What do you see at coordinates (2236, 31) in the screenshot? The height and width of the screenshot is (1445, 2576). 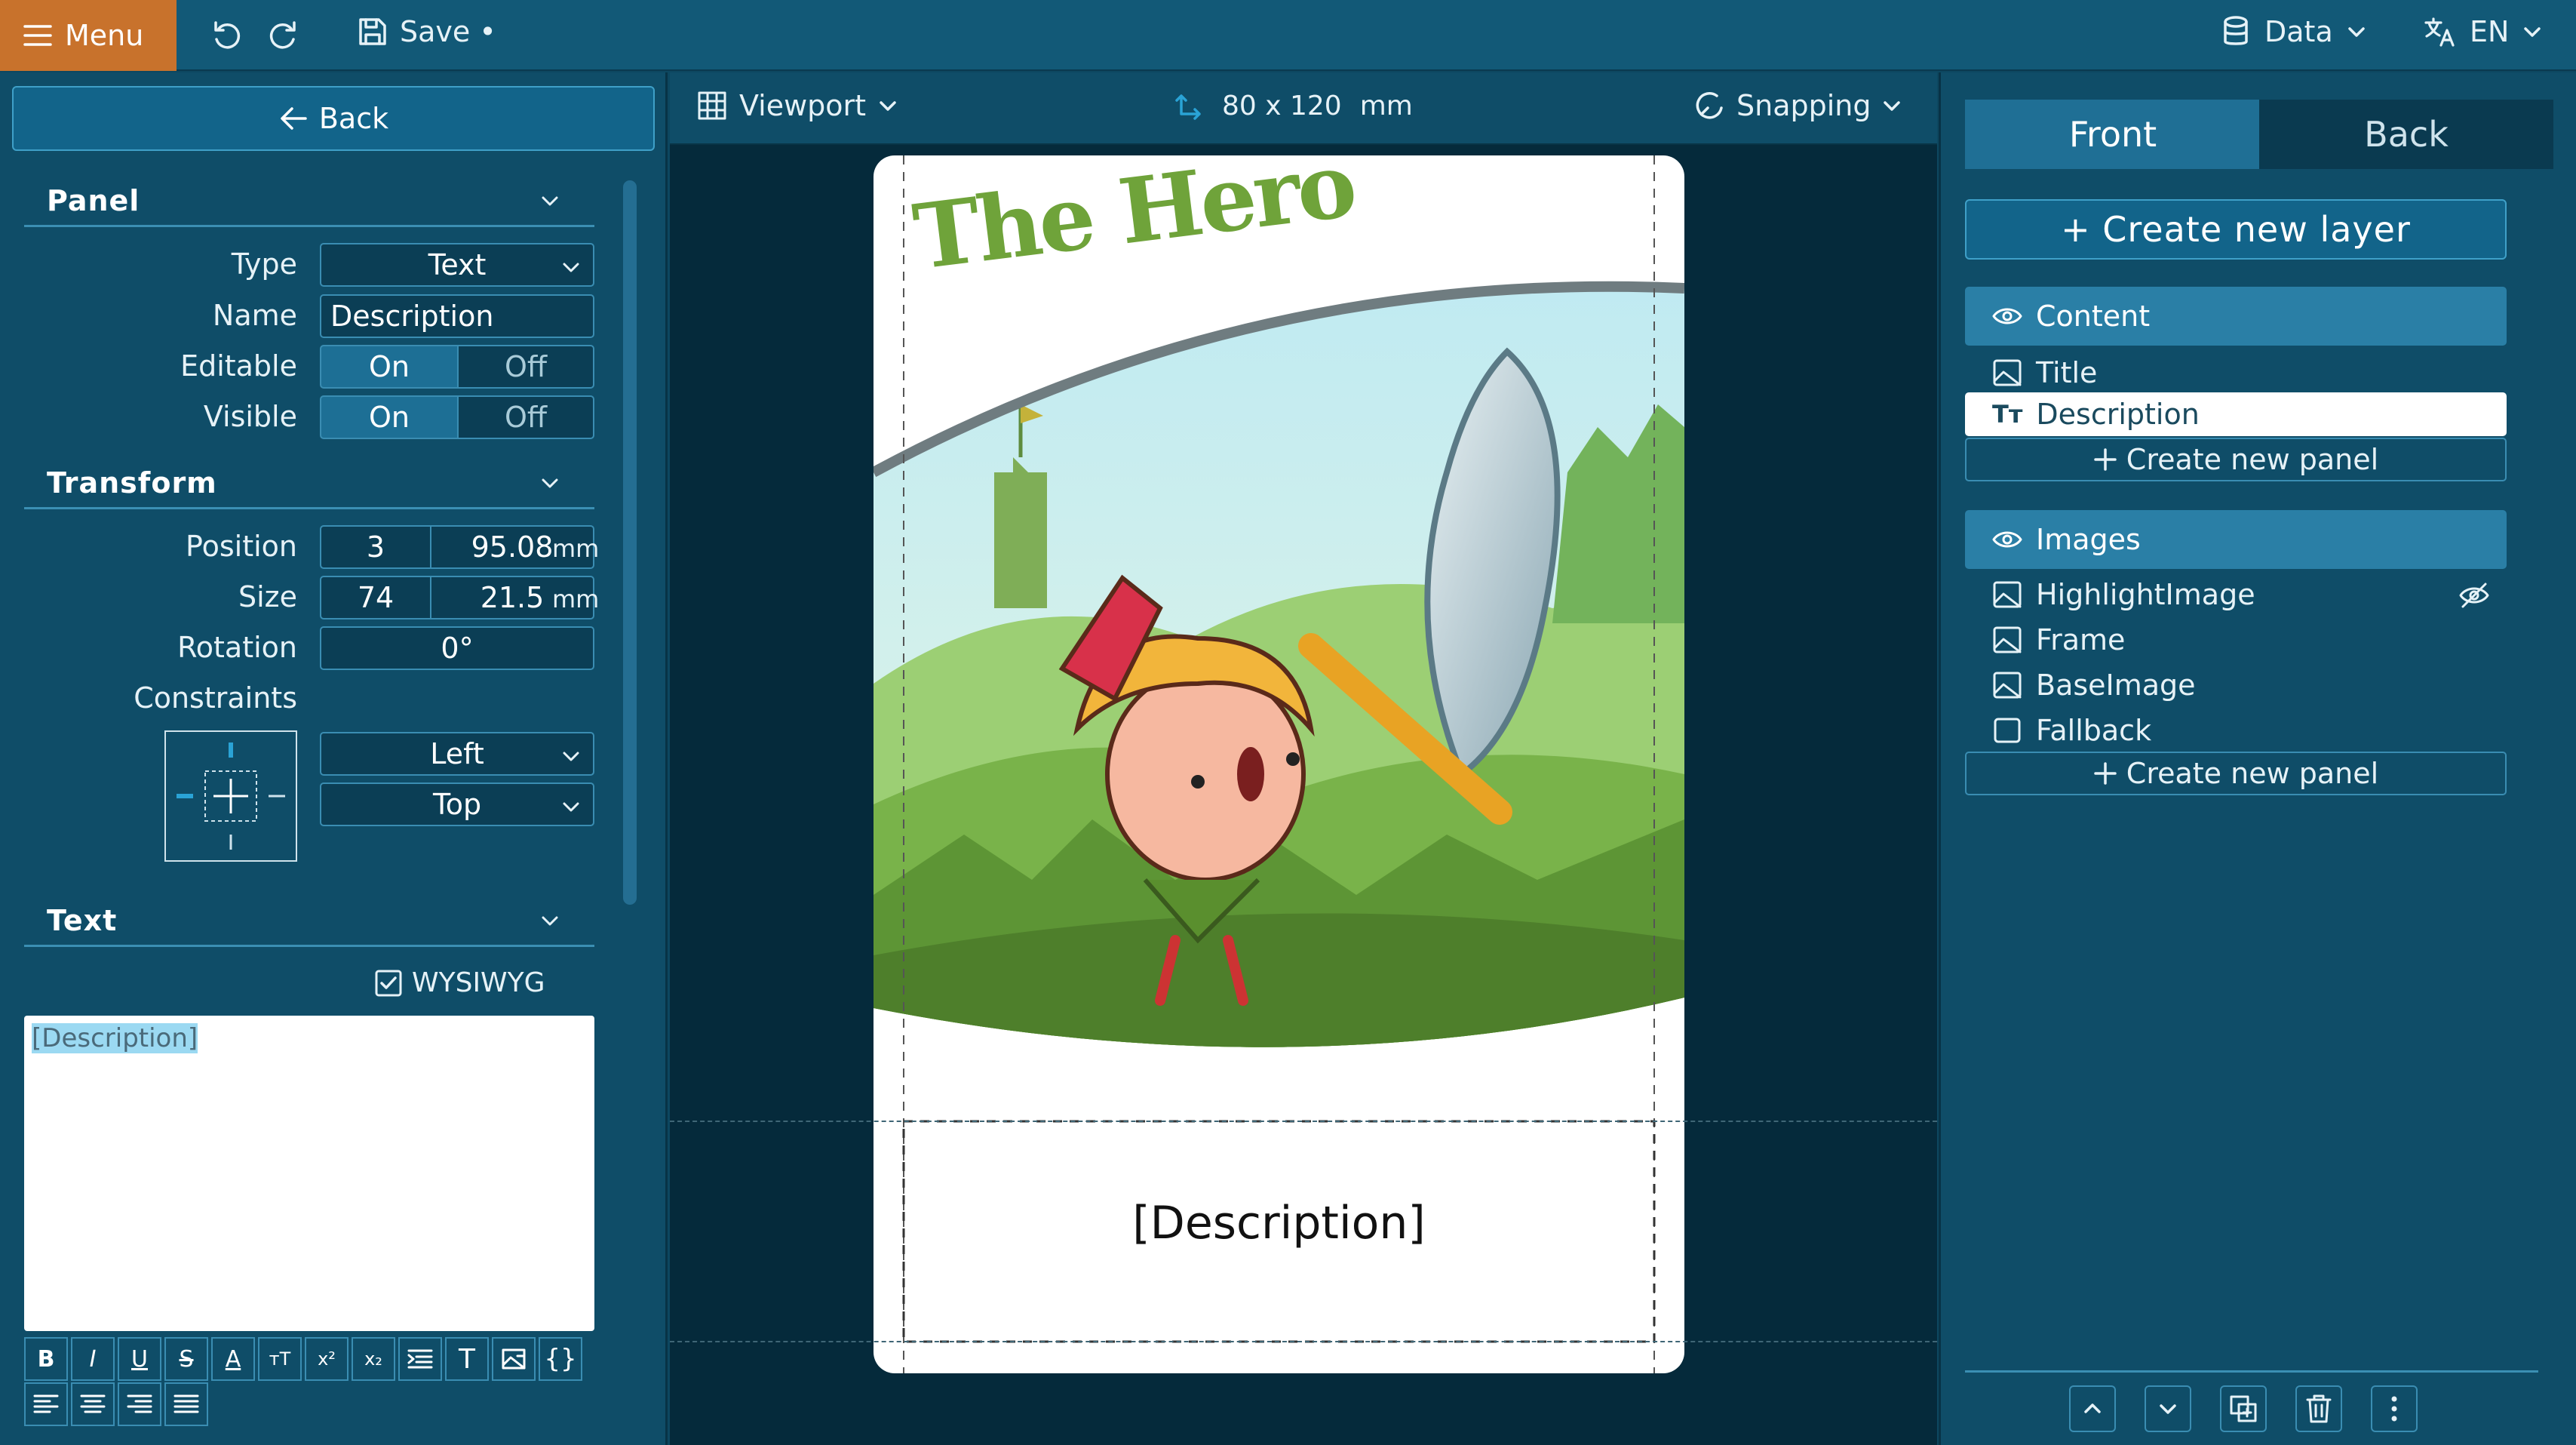 I see `database-icon` at bounding box center [2236, 31].